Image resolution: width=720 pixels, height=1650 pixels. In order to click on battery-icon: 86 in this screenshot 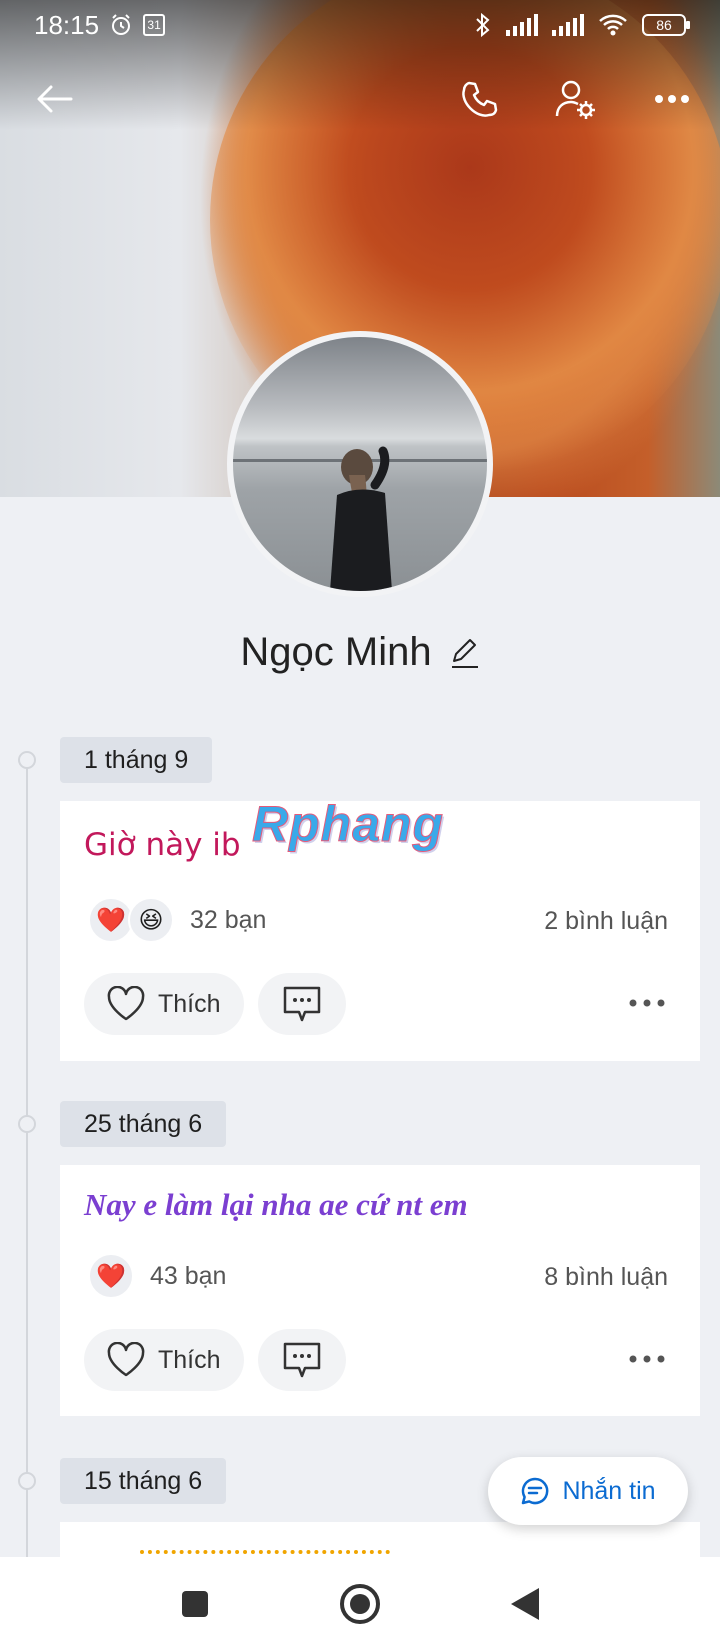, I will do `click(666, 25)`.